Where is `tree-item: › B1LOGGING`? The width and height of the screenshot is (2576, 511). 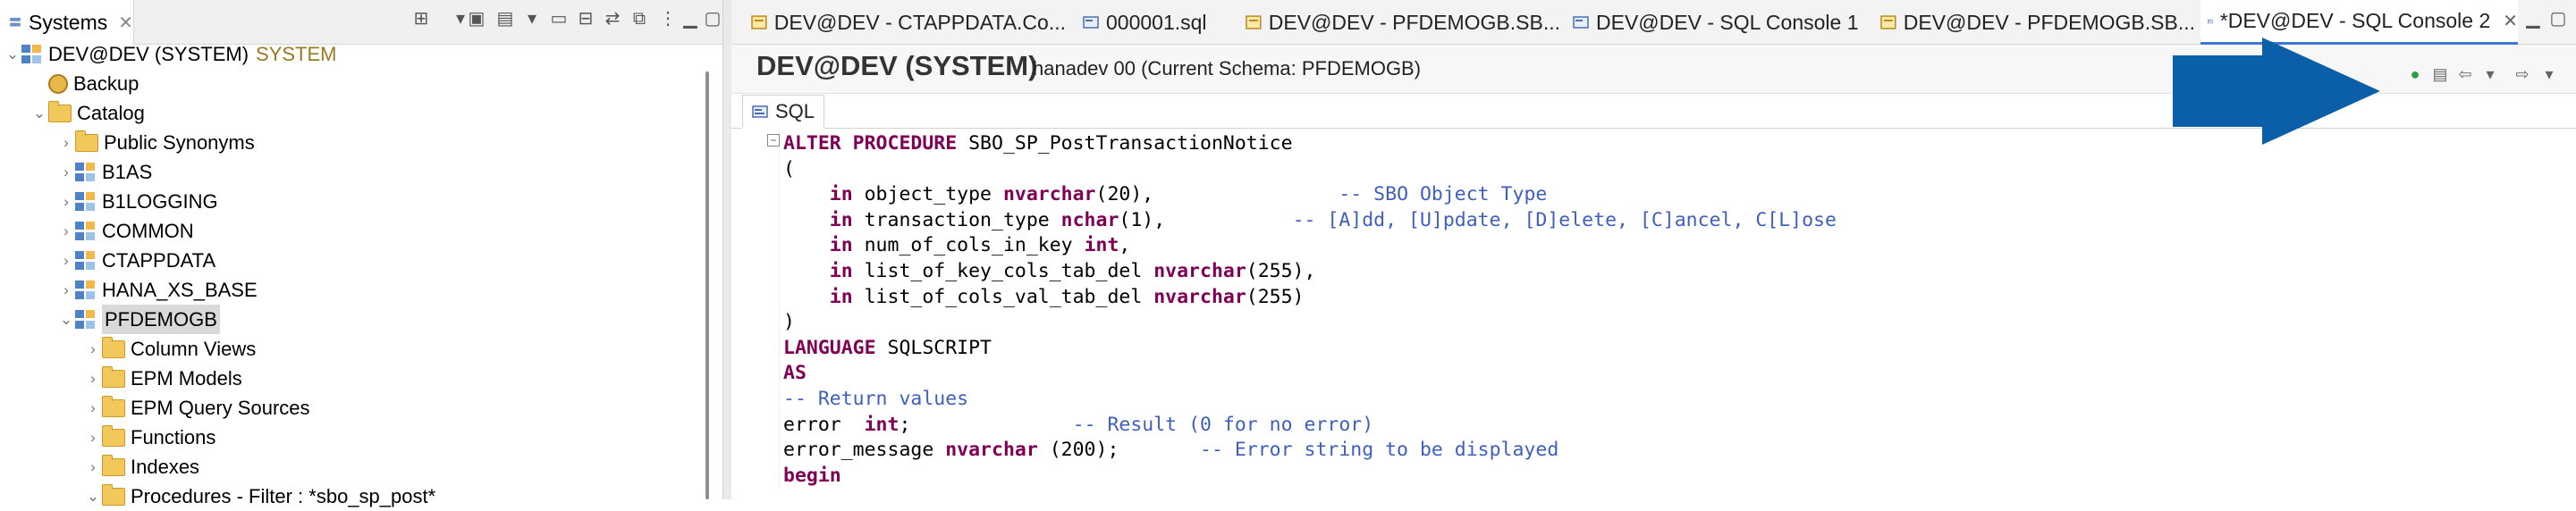
tree-item: › B1LOGGING is located at coordinates (137, 201).